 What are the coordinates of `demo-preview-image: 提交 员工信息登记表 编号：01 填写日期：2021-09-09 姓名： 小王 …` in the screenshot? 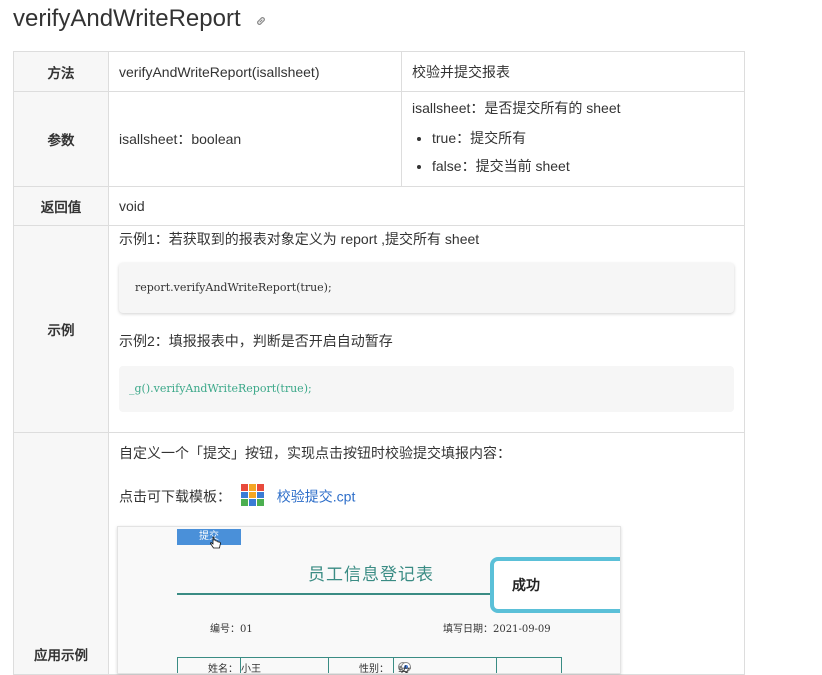 It's located at (369, 600).